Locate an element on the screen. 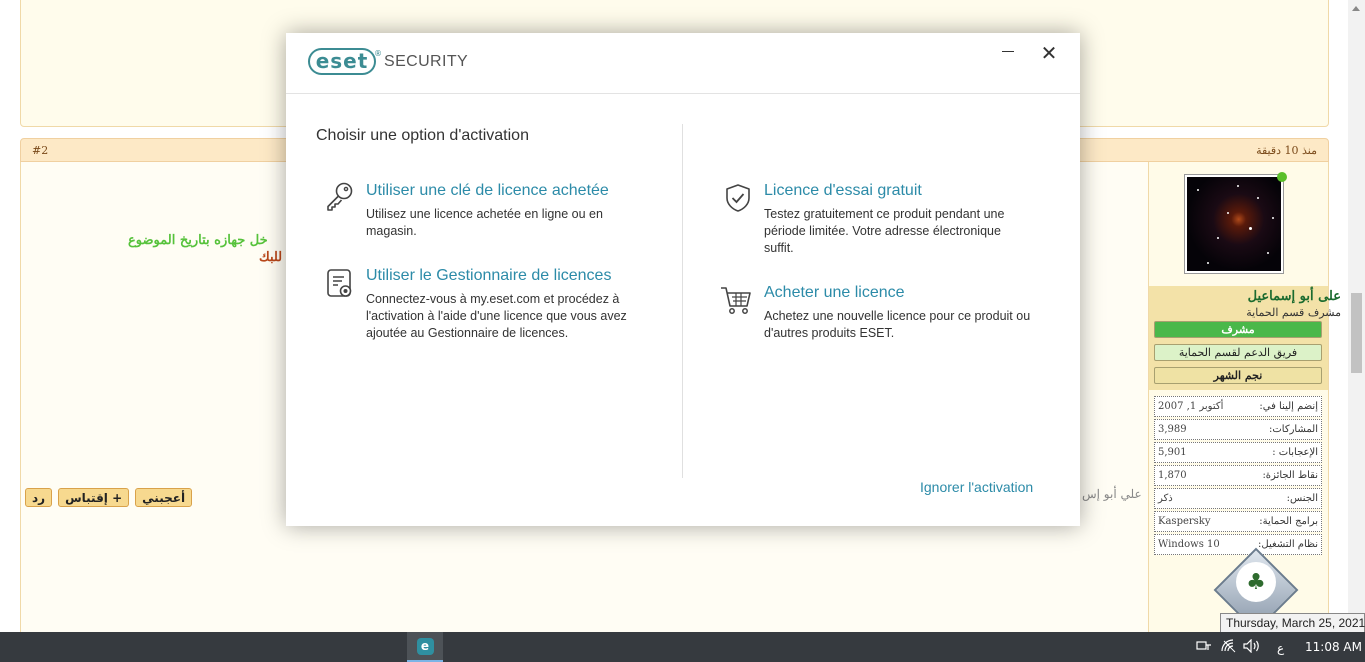 The image size is (1365, 662). option-license-key-title: Utiliser une clé de licence achetée is located at coordinates (487, 191).